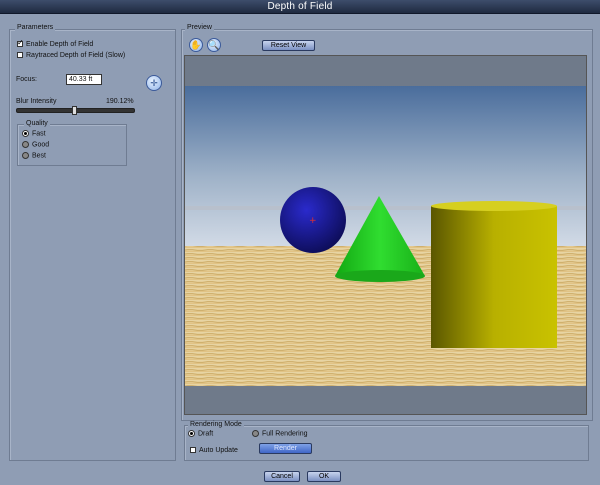  Describe the element at coordinates (288, 45) in the screenshot. I see `reset-view-button: Reset View` at that location.